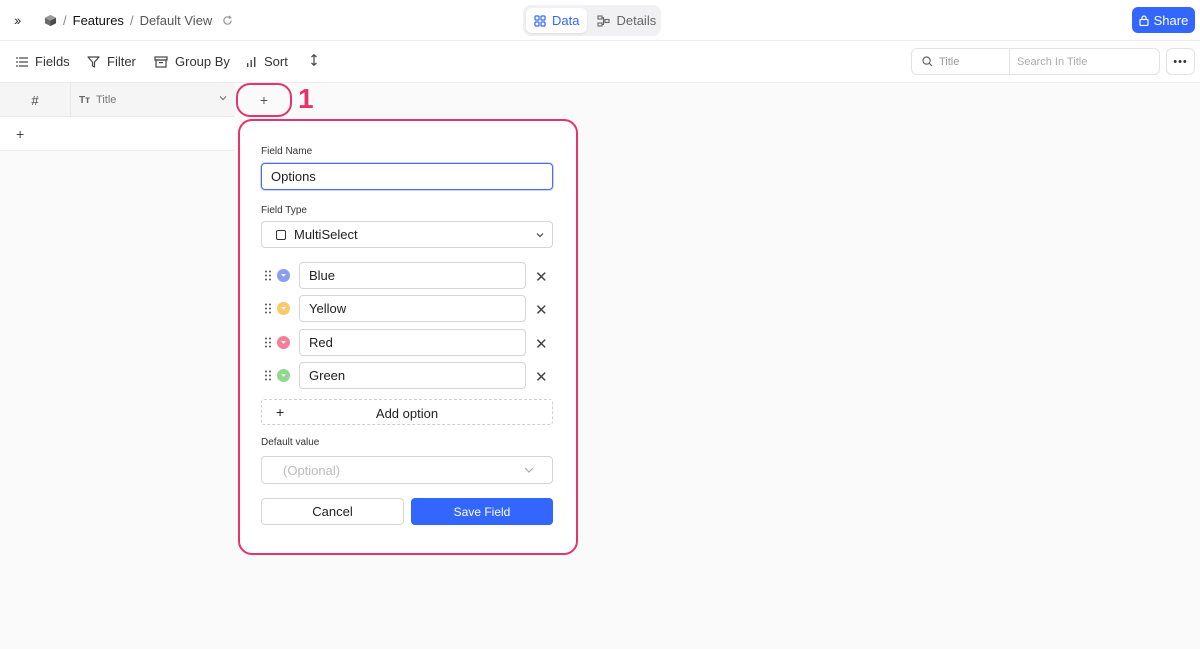  I want to click on field-type-value: MultiSelect, so click(326, 234).